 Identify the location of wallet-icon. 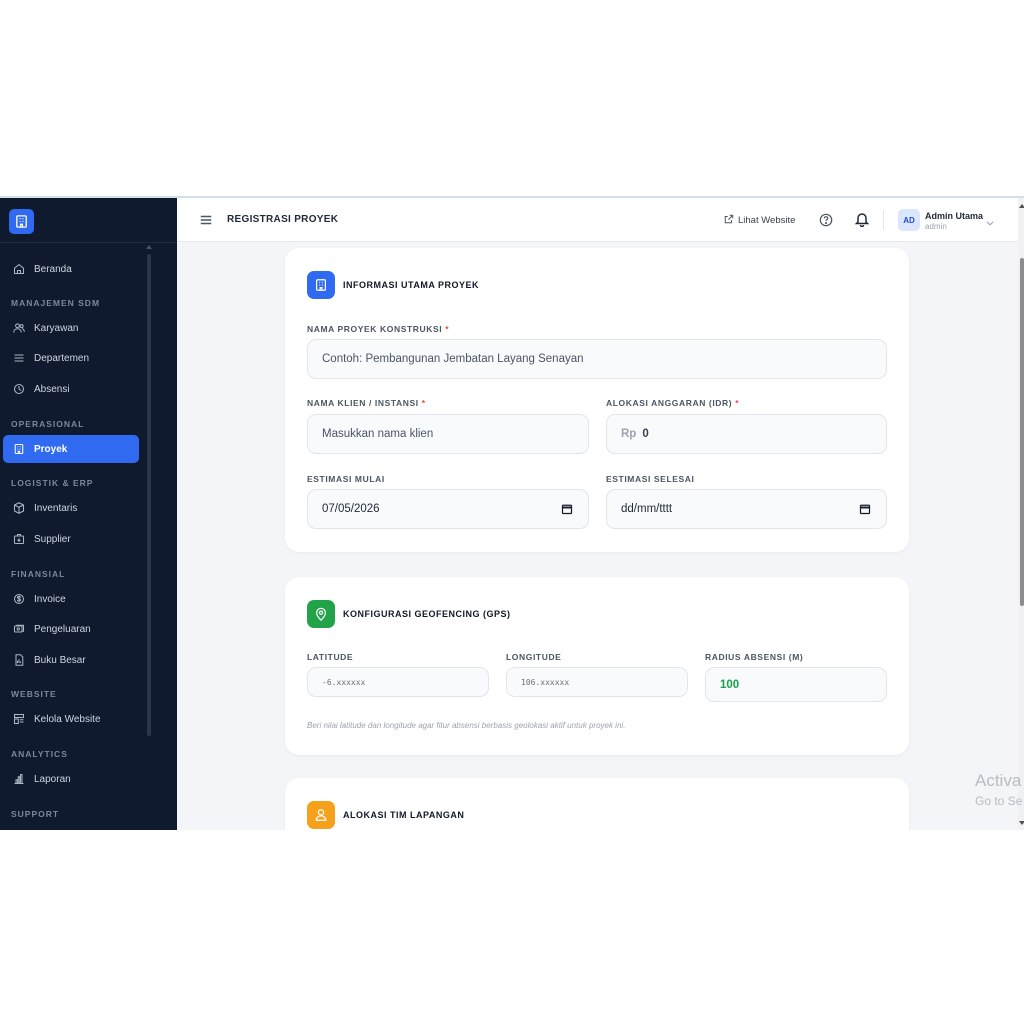
(18, 629).